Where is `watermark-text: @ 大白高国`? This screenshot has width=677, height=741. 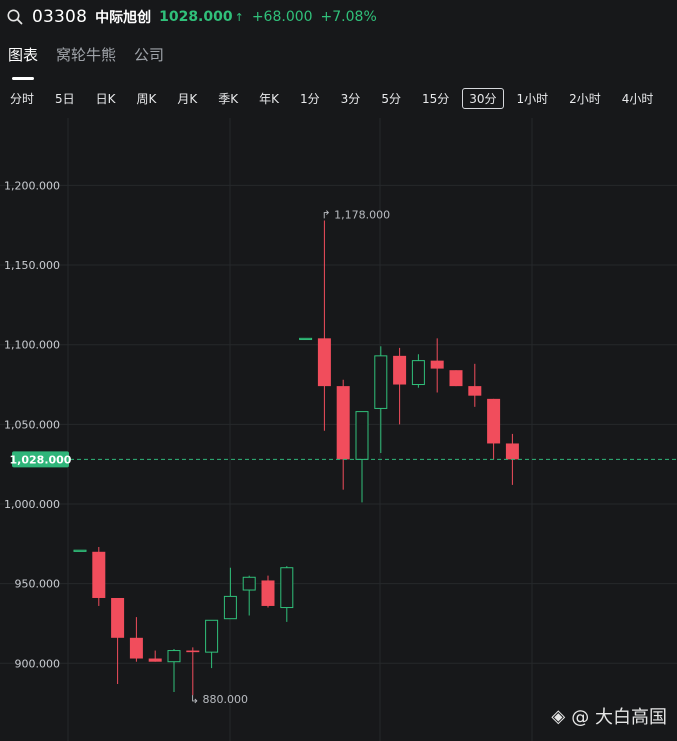
watermark-text: @ 大白高国 is located at coordinates (619, 717).